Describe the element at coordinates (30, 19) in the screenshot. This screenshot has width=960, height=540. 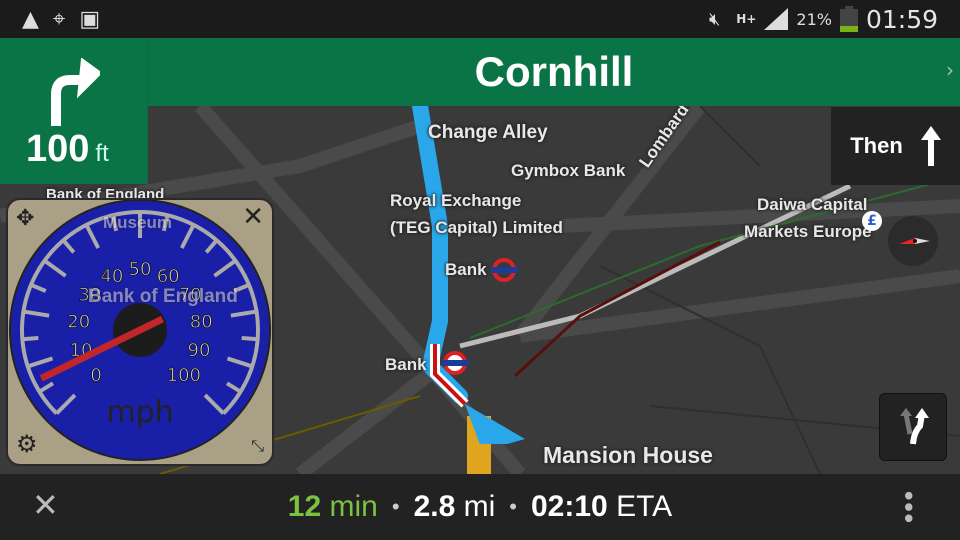
I see `navigation-arrow-icon: ▲` at that location.